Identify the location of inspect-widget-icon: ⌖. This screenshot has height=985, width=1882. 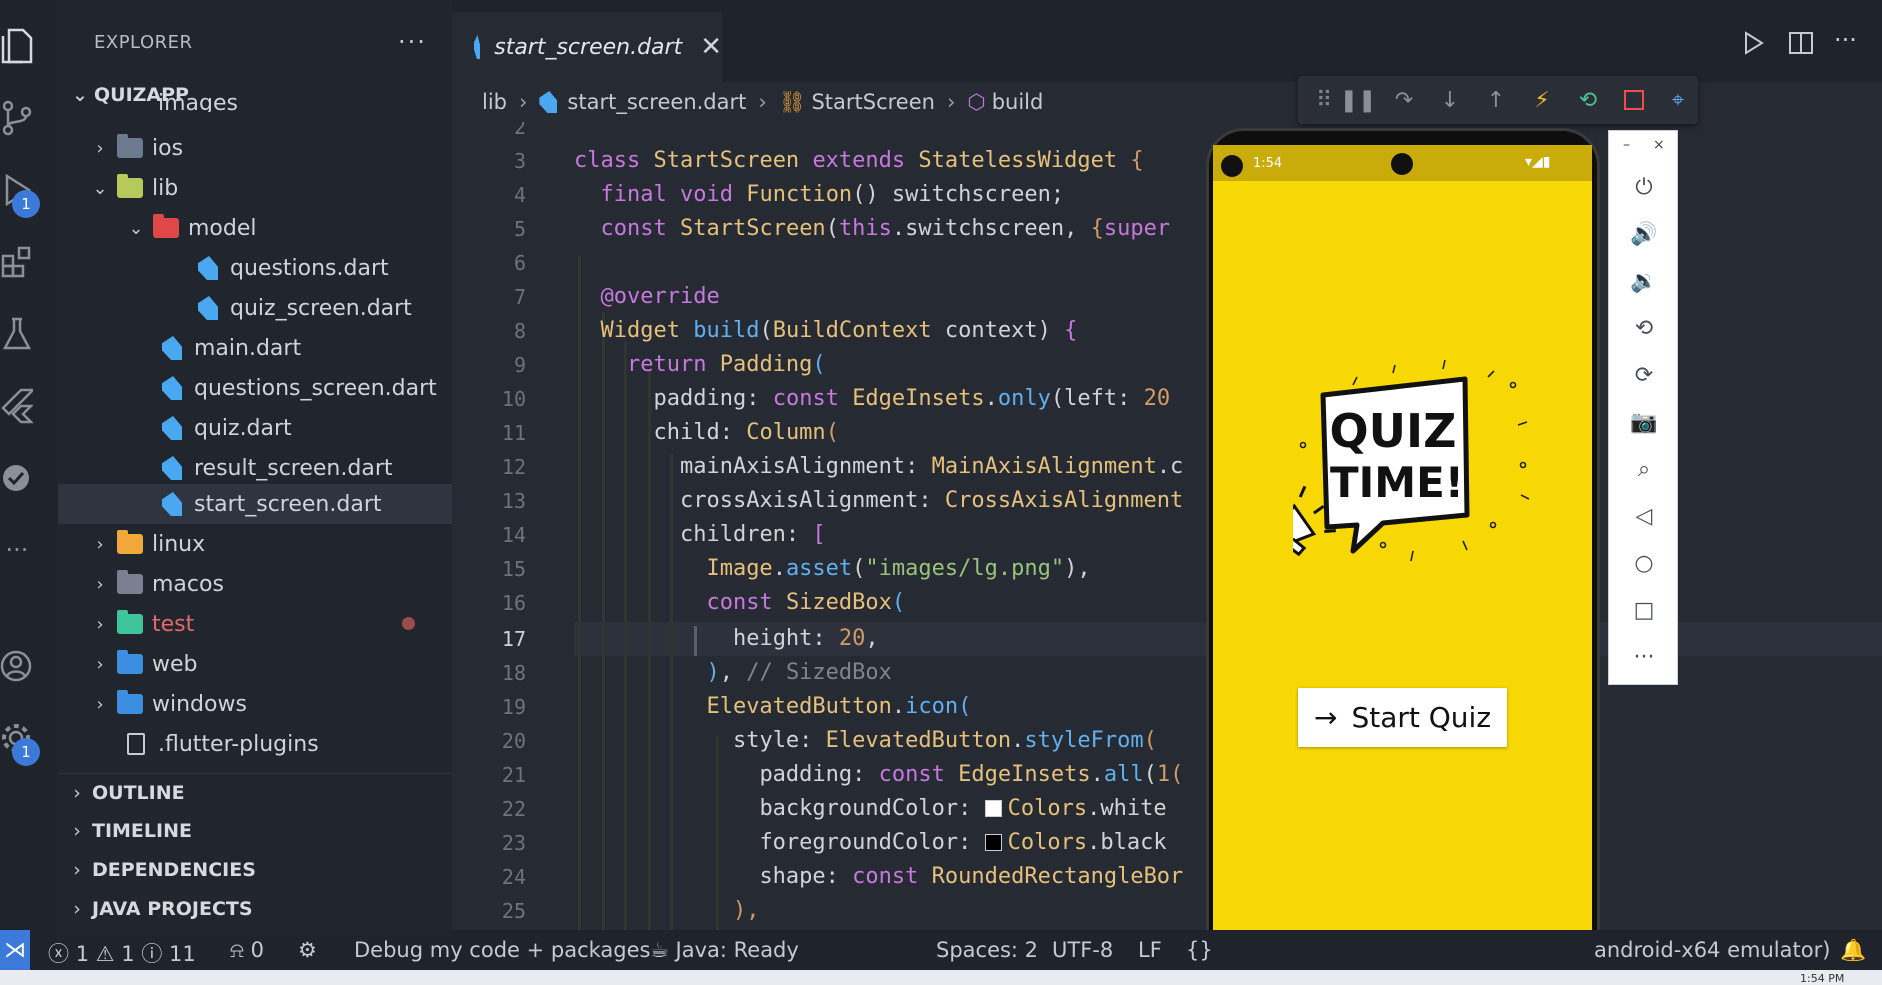
(1678, 100).